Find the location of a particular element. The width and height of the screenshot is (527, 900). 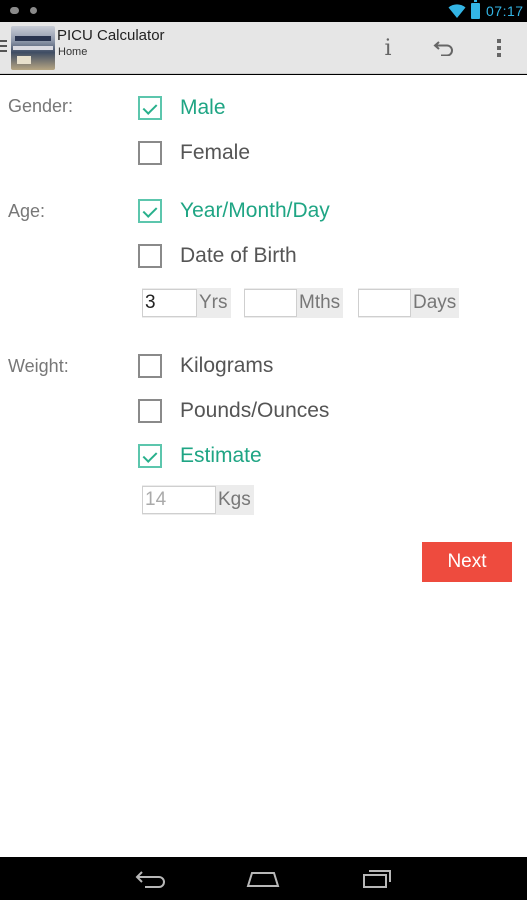

overflow-menu-button is located at coordinates (499, 48).